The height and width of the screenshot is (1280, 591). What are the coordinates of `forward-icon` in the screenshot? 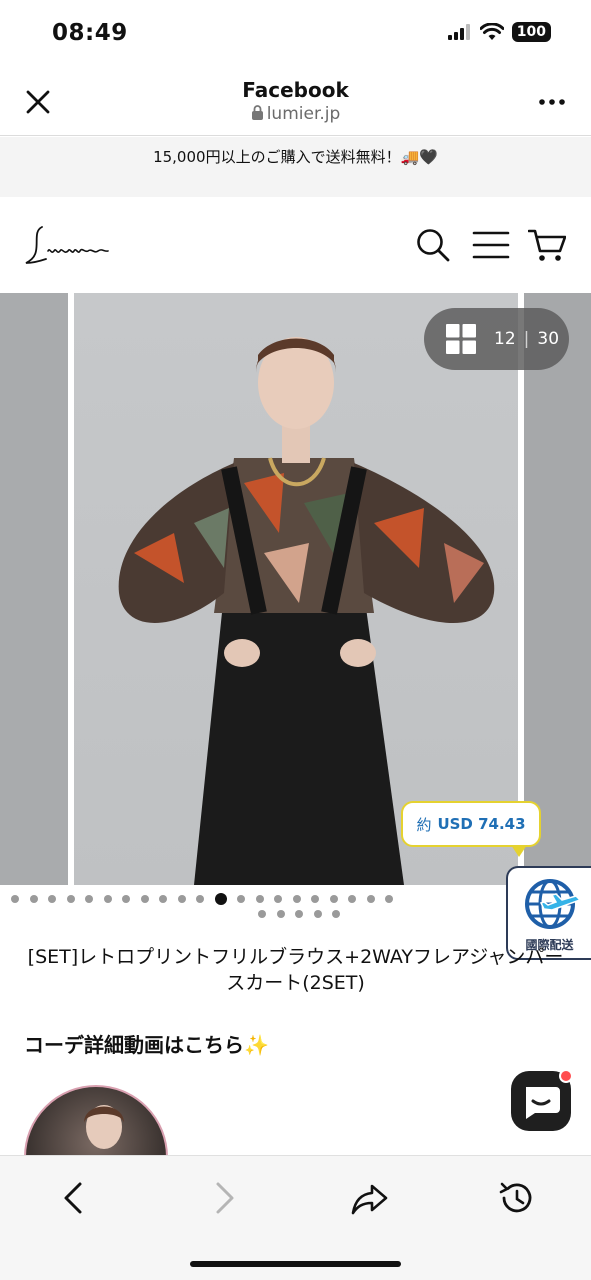 It's located at (224, 1198).